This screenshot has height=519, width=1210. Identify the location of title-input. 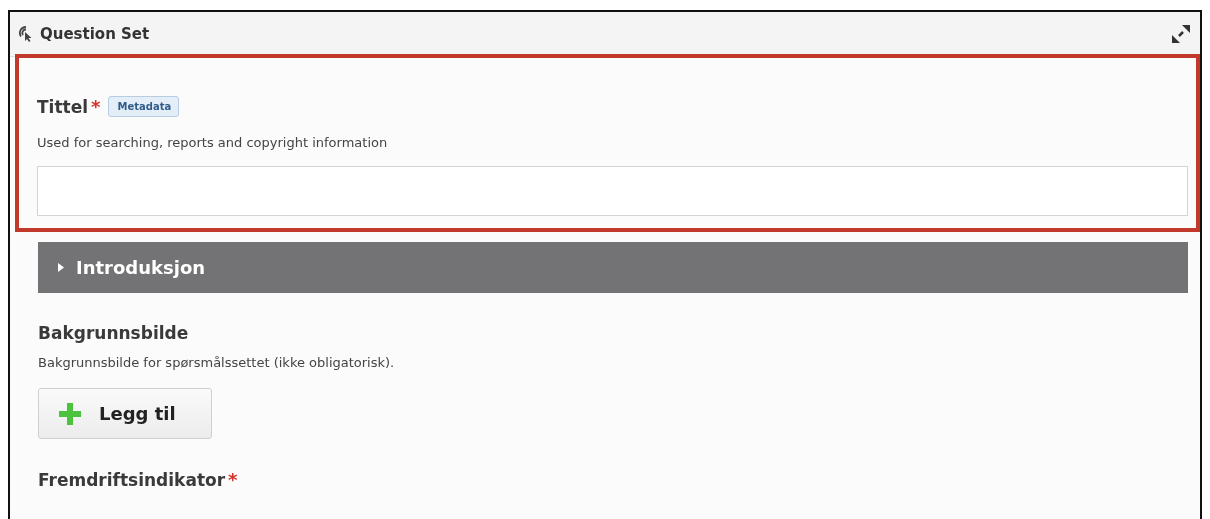
(612, 191).